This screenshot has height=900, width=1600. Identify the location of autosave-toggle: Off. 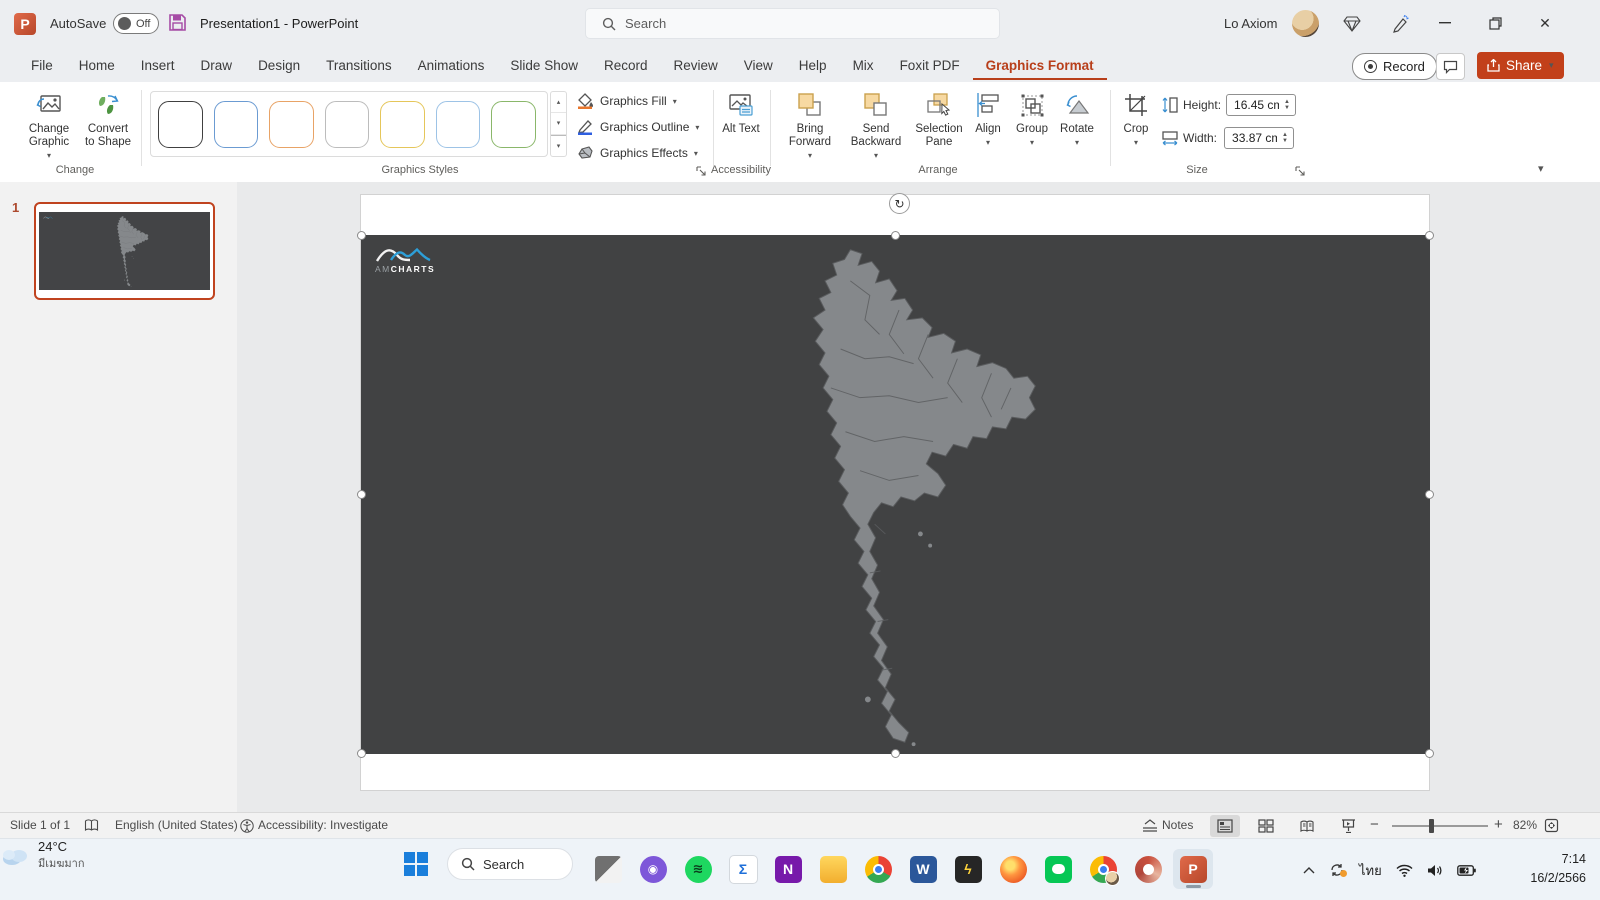
(136, 23).